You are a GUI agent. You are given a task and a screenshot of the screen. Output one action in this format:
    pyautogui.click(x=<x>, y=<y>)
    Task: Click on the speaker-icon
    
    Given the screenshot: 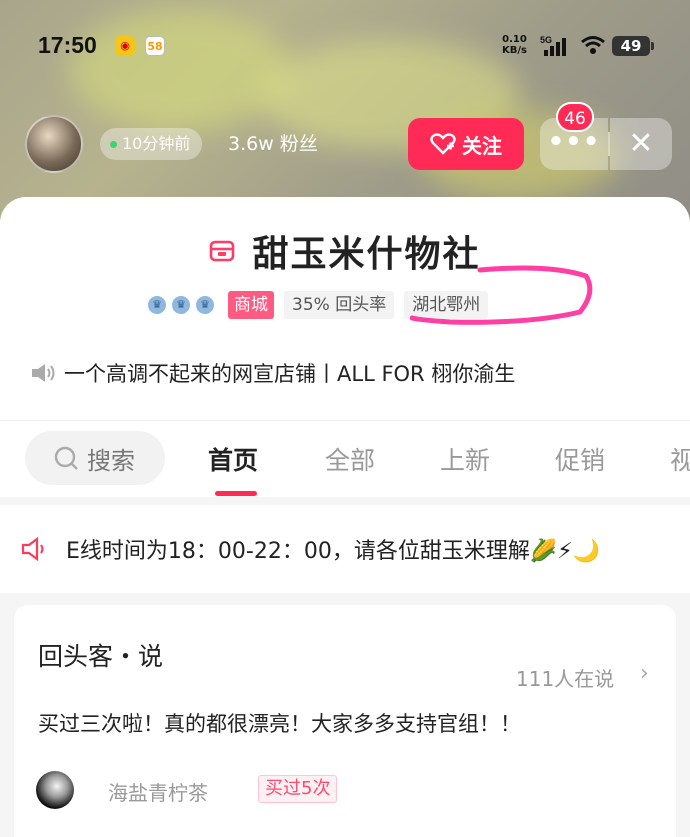 What is the action you would take?
    pyautogui.click(x=43, y=373)
    